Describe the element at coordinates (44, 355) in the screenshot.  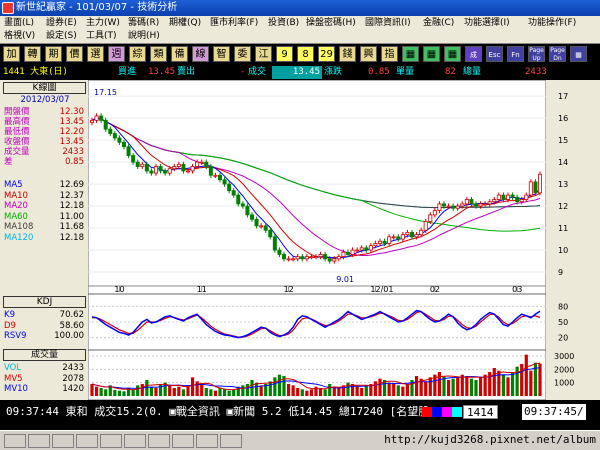
I see `volume-title: 成交量` at that location.